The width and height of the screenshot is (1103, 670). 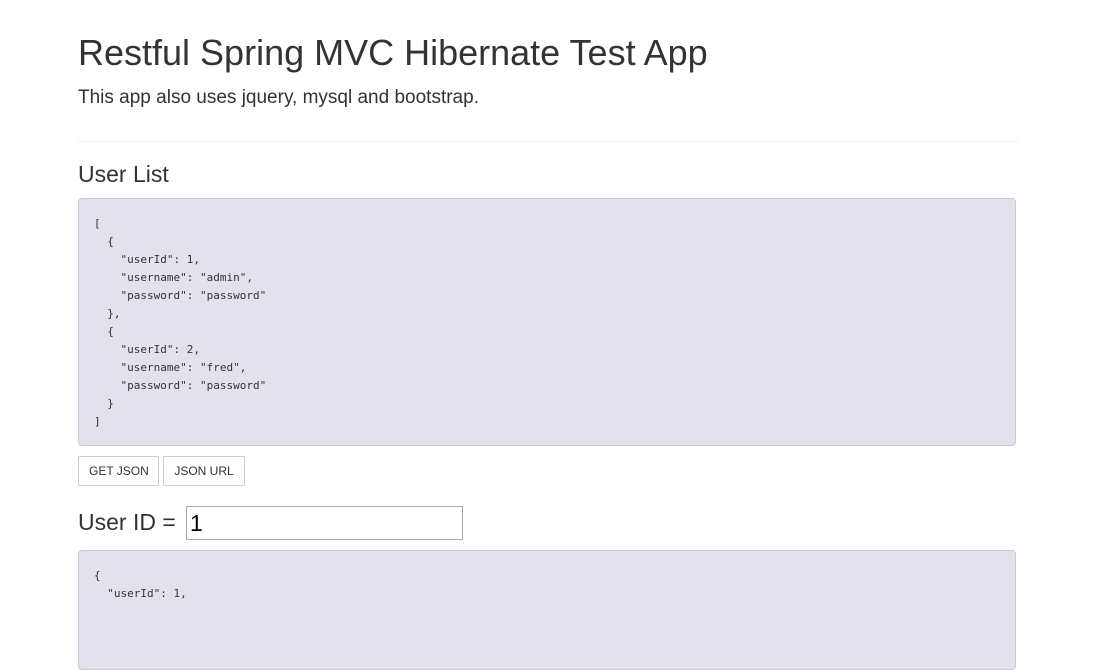 What do you see at coordinates (393, 52) in the screenshot?
I see `page-title: Restful Spring MVC Hibernate Test App` at bounding box center [393, 52].